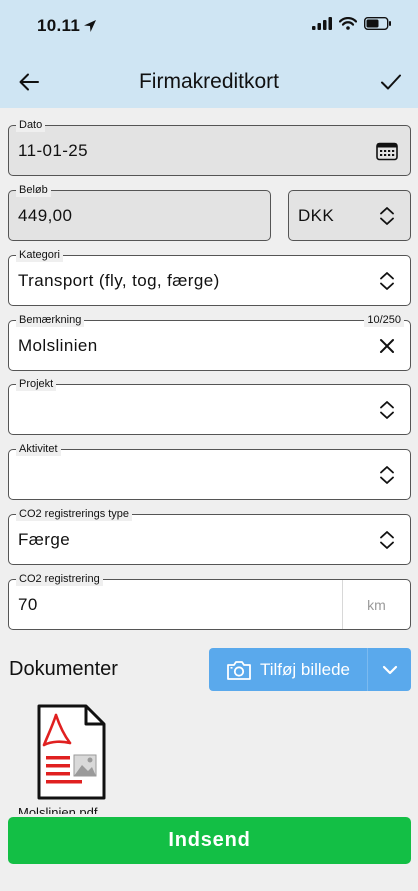 The image size is (418, 891). Describe the element at coordinates (74, 514) in the screenshot. I see `co2-type-label: CO2 registrerings type` at that location.